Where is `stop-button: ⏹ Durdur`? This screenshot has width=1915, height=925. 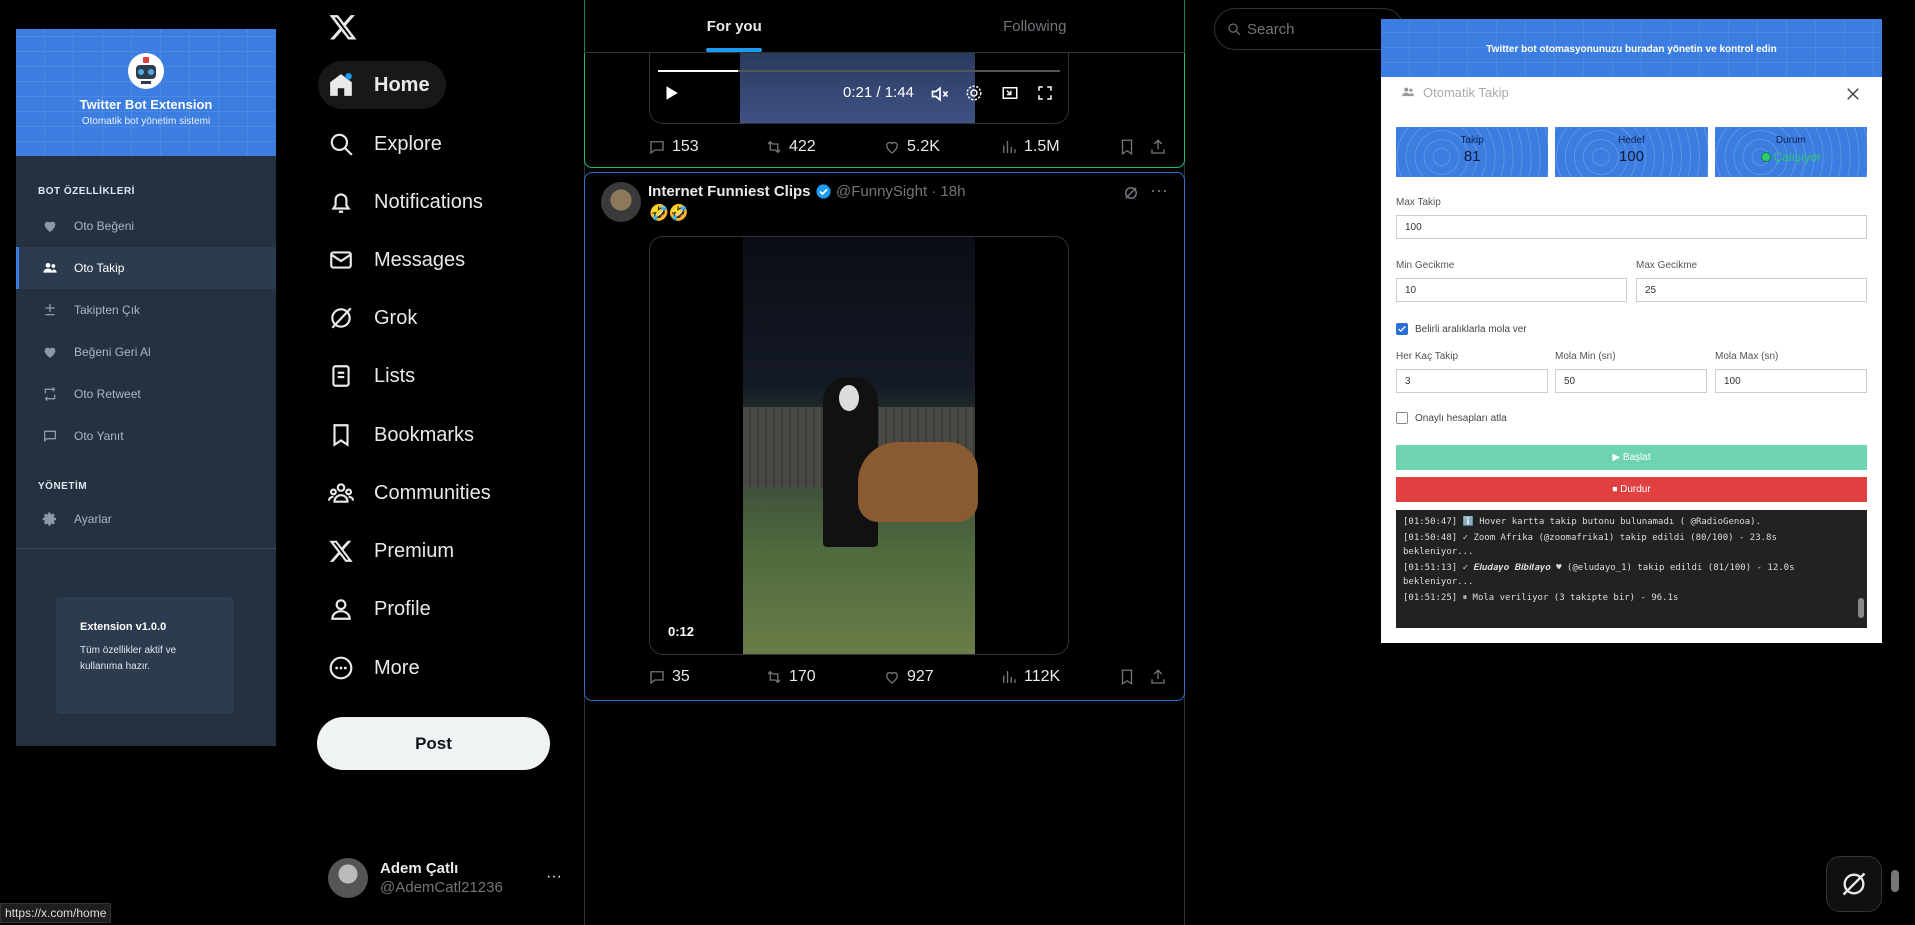
stop-button: ⏹ Durdur is located at coordinates (1631, 489).